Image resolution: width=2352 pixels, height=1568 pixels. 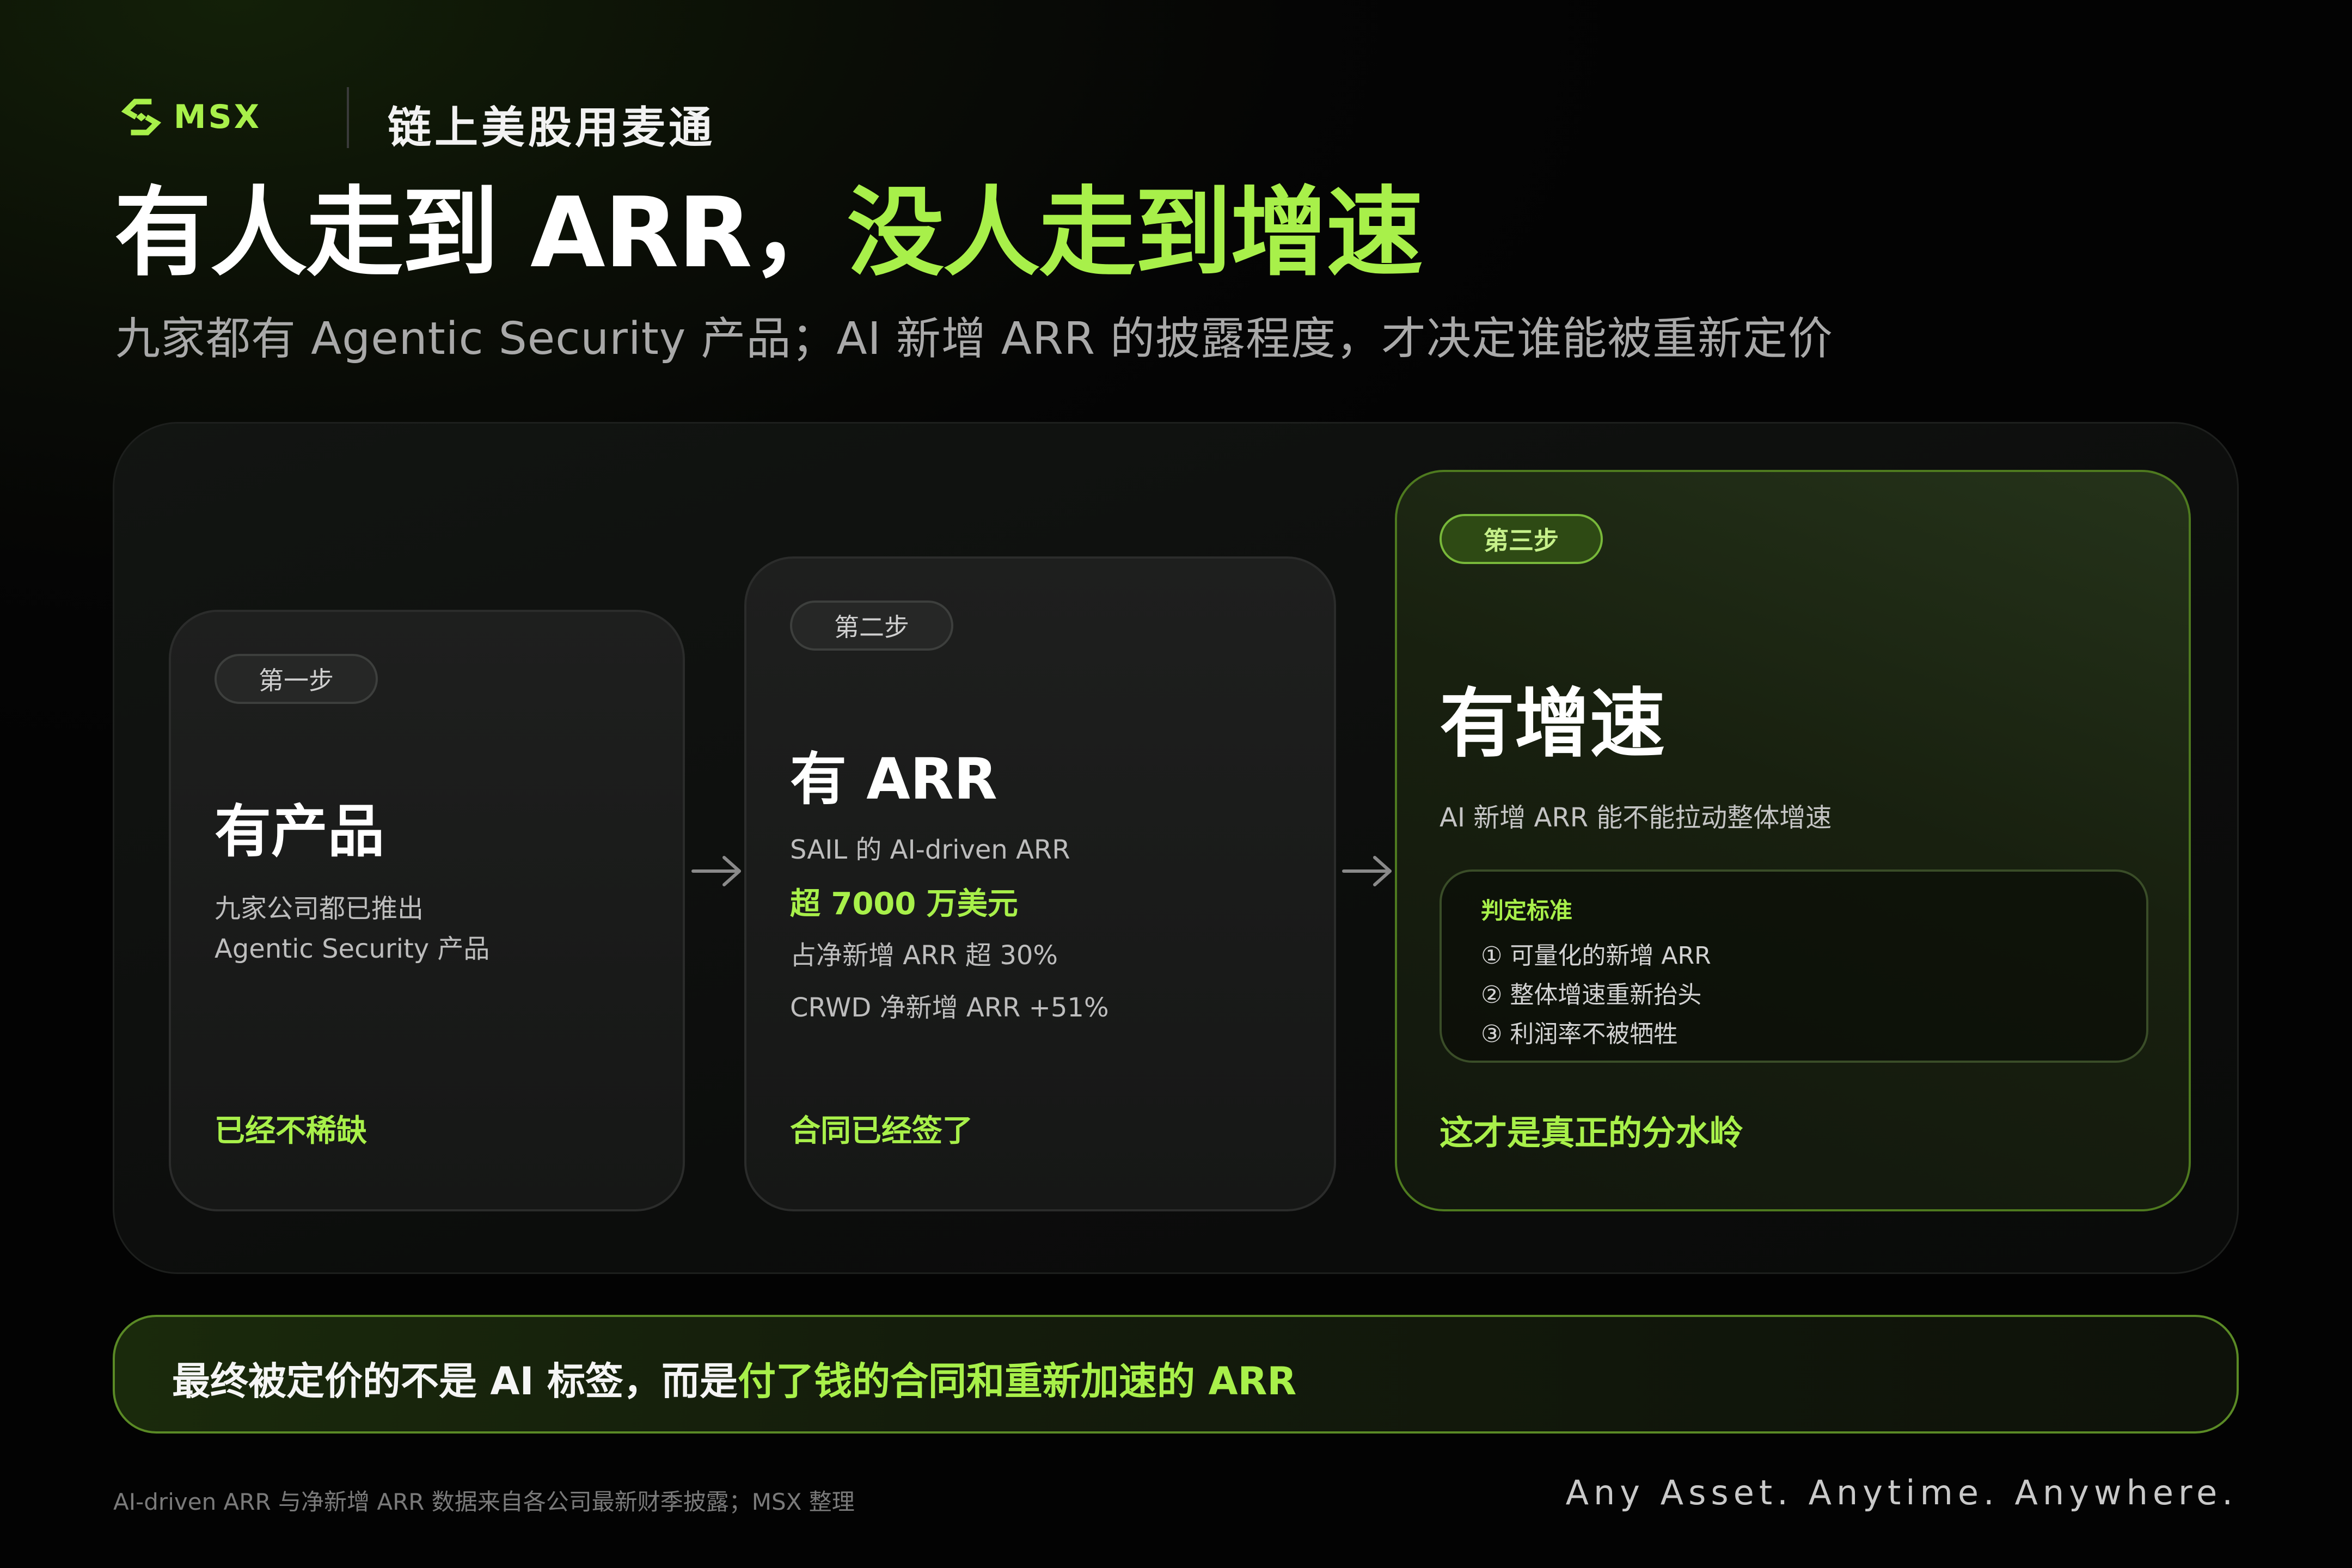 I want to click on step-text-2b: 占净新增 ARR 超 30%, so click(x=924, y=955).